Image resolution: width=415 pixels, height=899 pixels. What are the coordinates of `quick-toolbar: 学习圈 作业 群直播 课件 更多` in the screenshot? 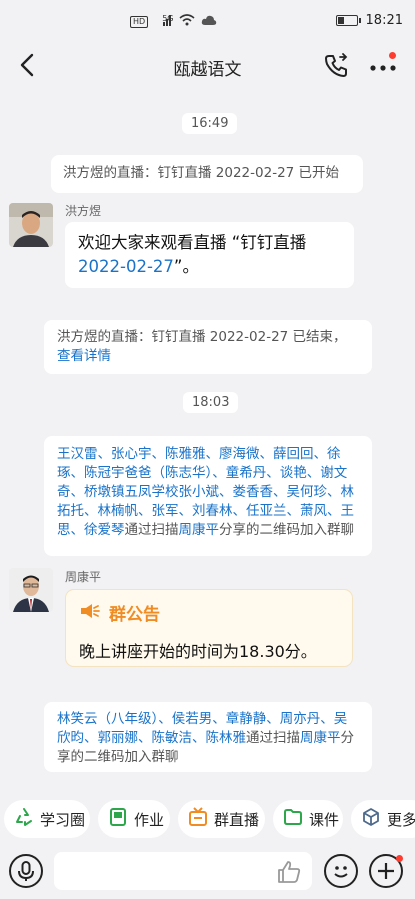 It's located at (207, 819).